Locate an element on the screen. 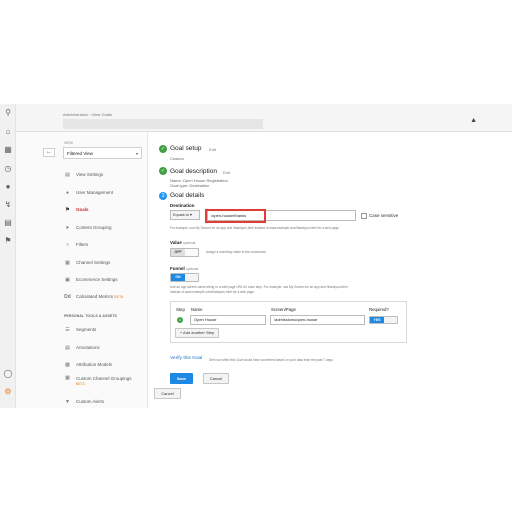  optional-tag: optional is located at coordinates (192, 269).